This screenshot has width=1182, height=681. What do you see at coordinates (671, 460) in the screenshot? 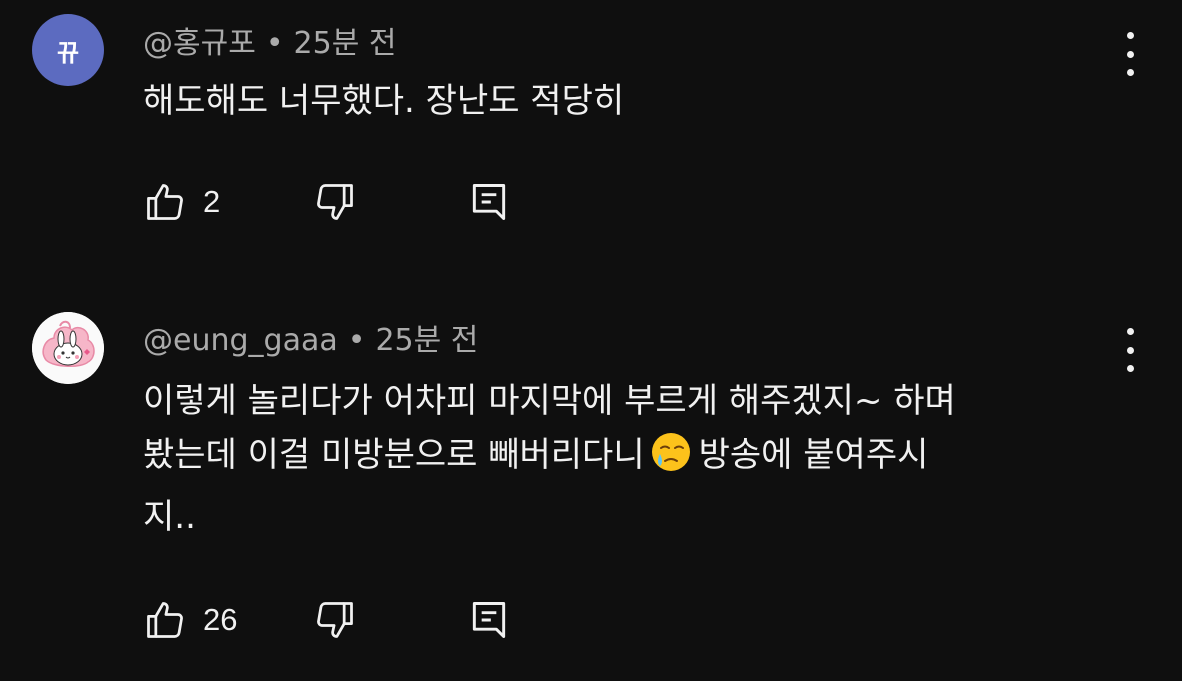
I see `face-holding-back-tears-icon` at bounding box center [671, 460].